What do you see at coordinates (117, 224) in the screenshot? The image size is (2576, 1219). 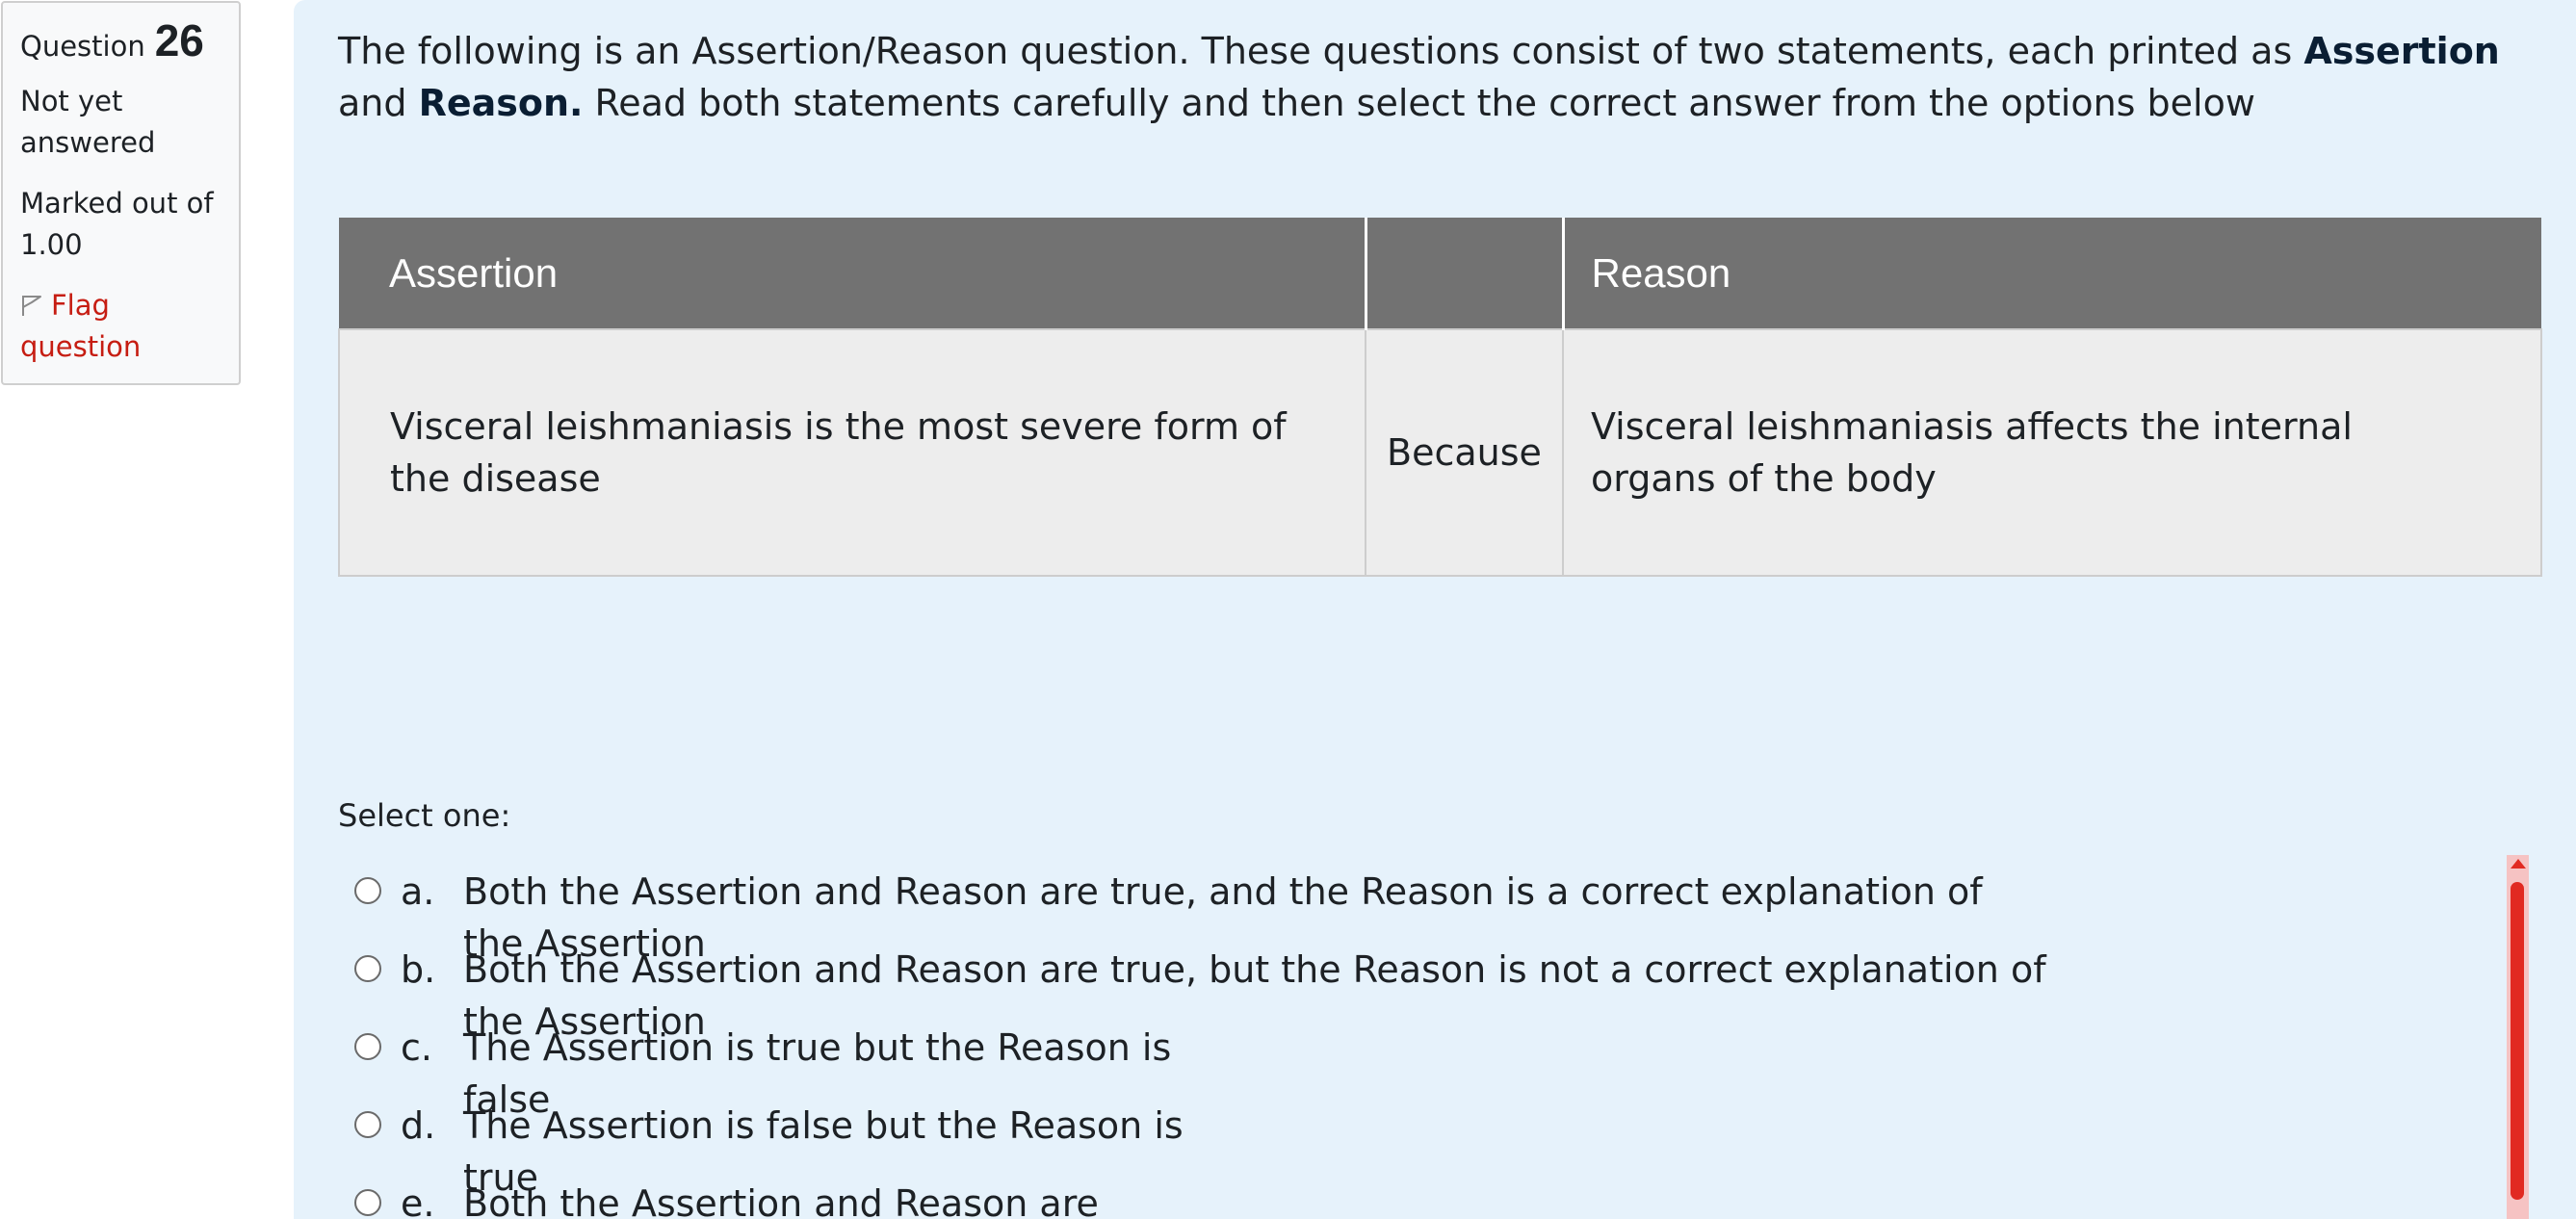 I see `question-grade: Marked out of 1.00` at bounding box center [117, 224].